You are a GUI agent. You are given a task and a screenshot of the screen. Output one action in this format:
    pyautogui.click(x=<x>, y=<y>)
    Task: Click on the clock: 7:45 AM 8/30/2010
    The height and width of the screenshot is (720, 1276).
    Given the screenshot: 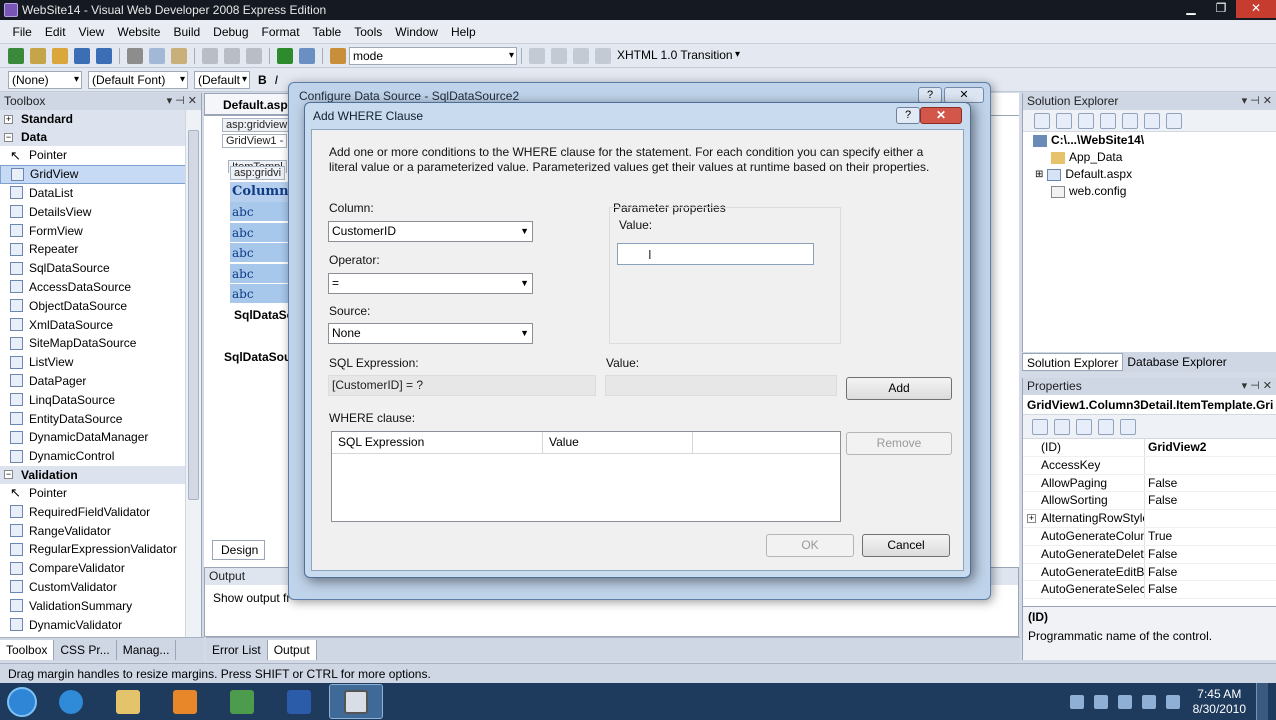 What is the action you would take?
    pyautogui.click(x=1219, y=702)
    